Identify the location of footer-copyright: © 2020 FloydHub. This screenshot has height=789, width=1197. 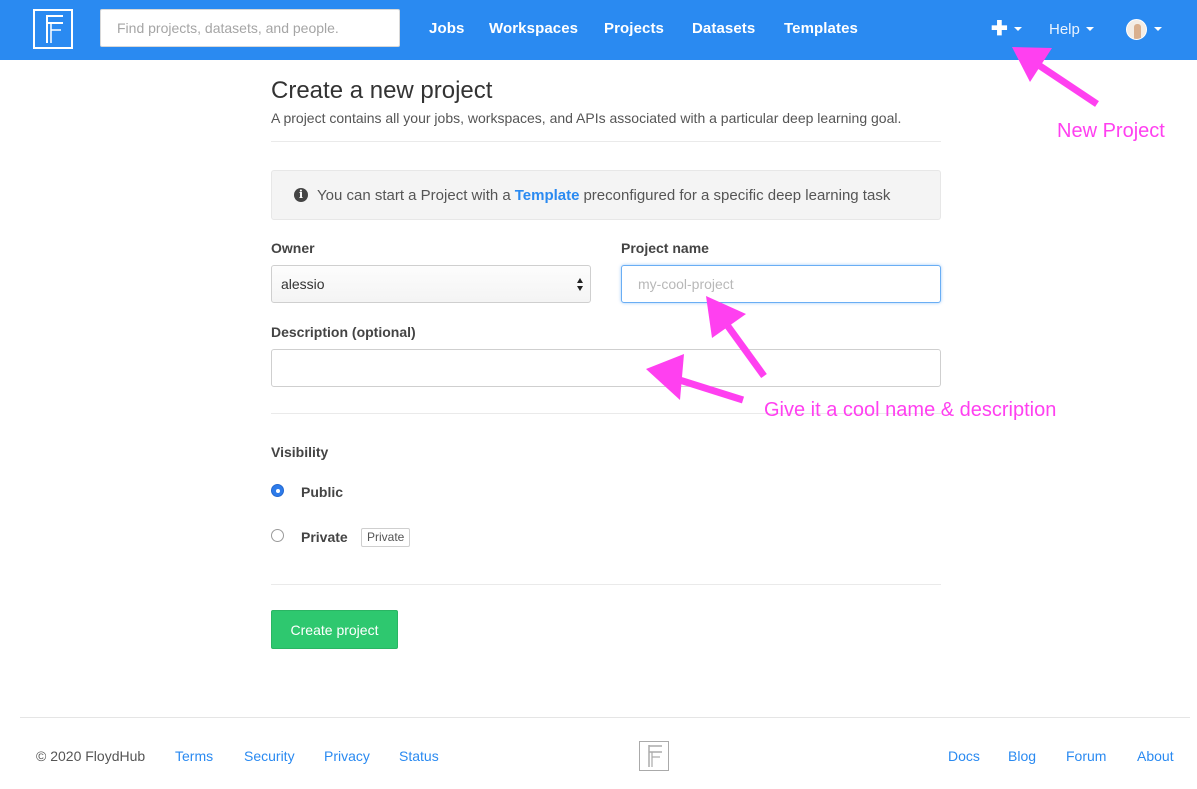
(91, 756).